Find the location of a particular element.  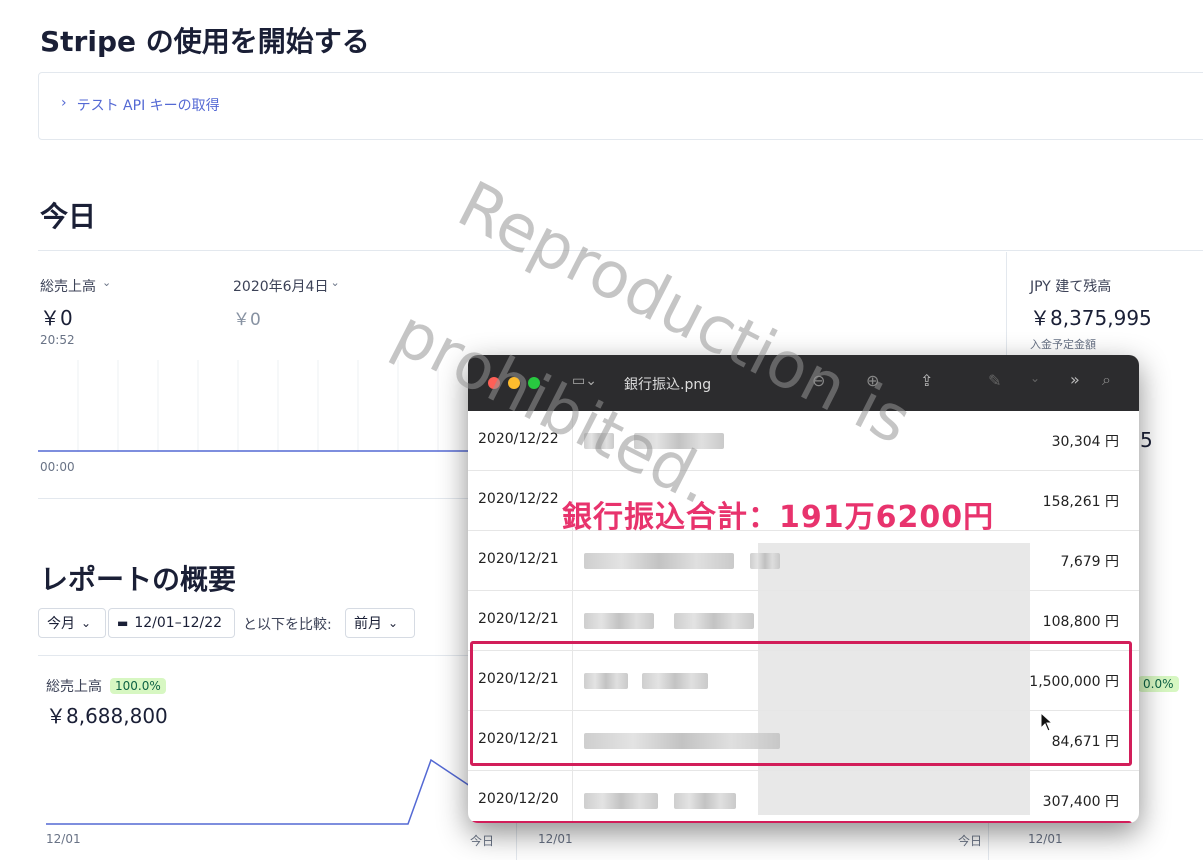

cursor-icon is located at coordinates (1047, 723).